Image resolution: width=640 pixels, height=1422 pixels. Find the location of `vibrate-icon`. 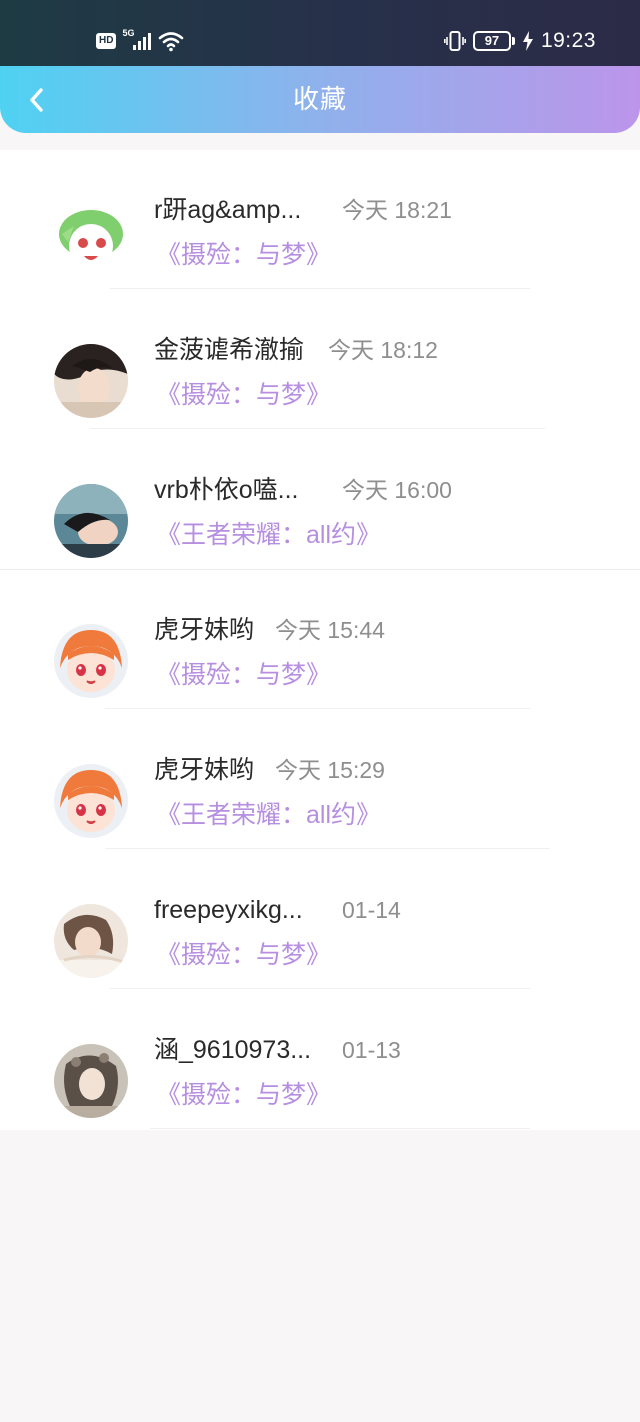

vibrate-icon is located at coordinates (454, 41).